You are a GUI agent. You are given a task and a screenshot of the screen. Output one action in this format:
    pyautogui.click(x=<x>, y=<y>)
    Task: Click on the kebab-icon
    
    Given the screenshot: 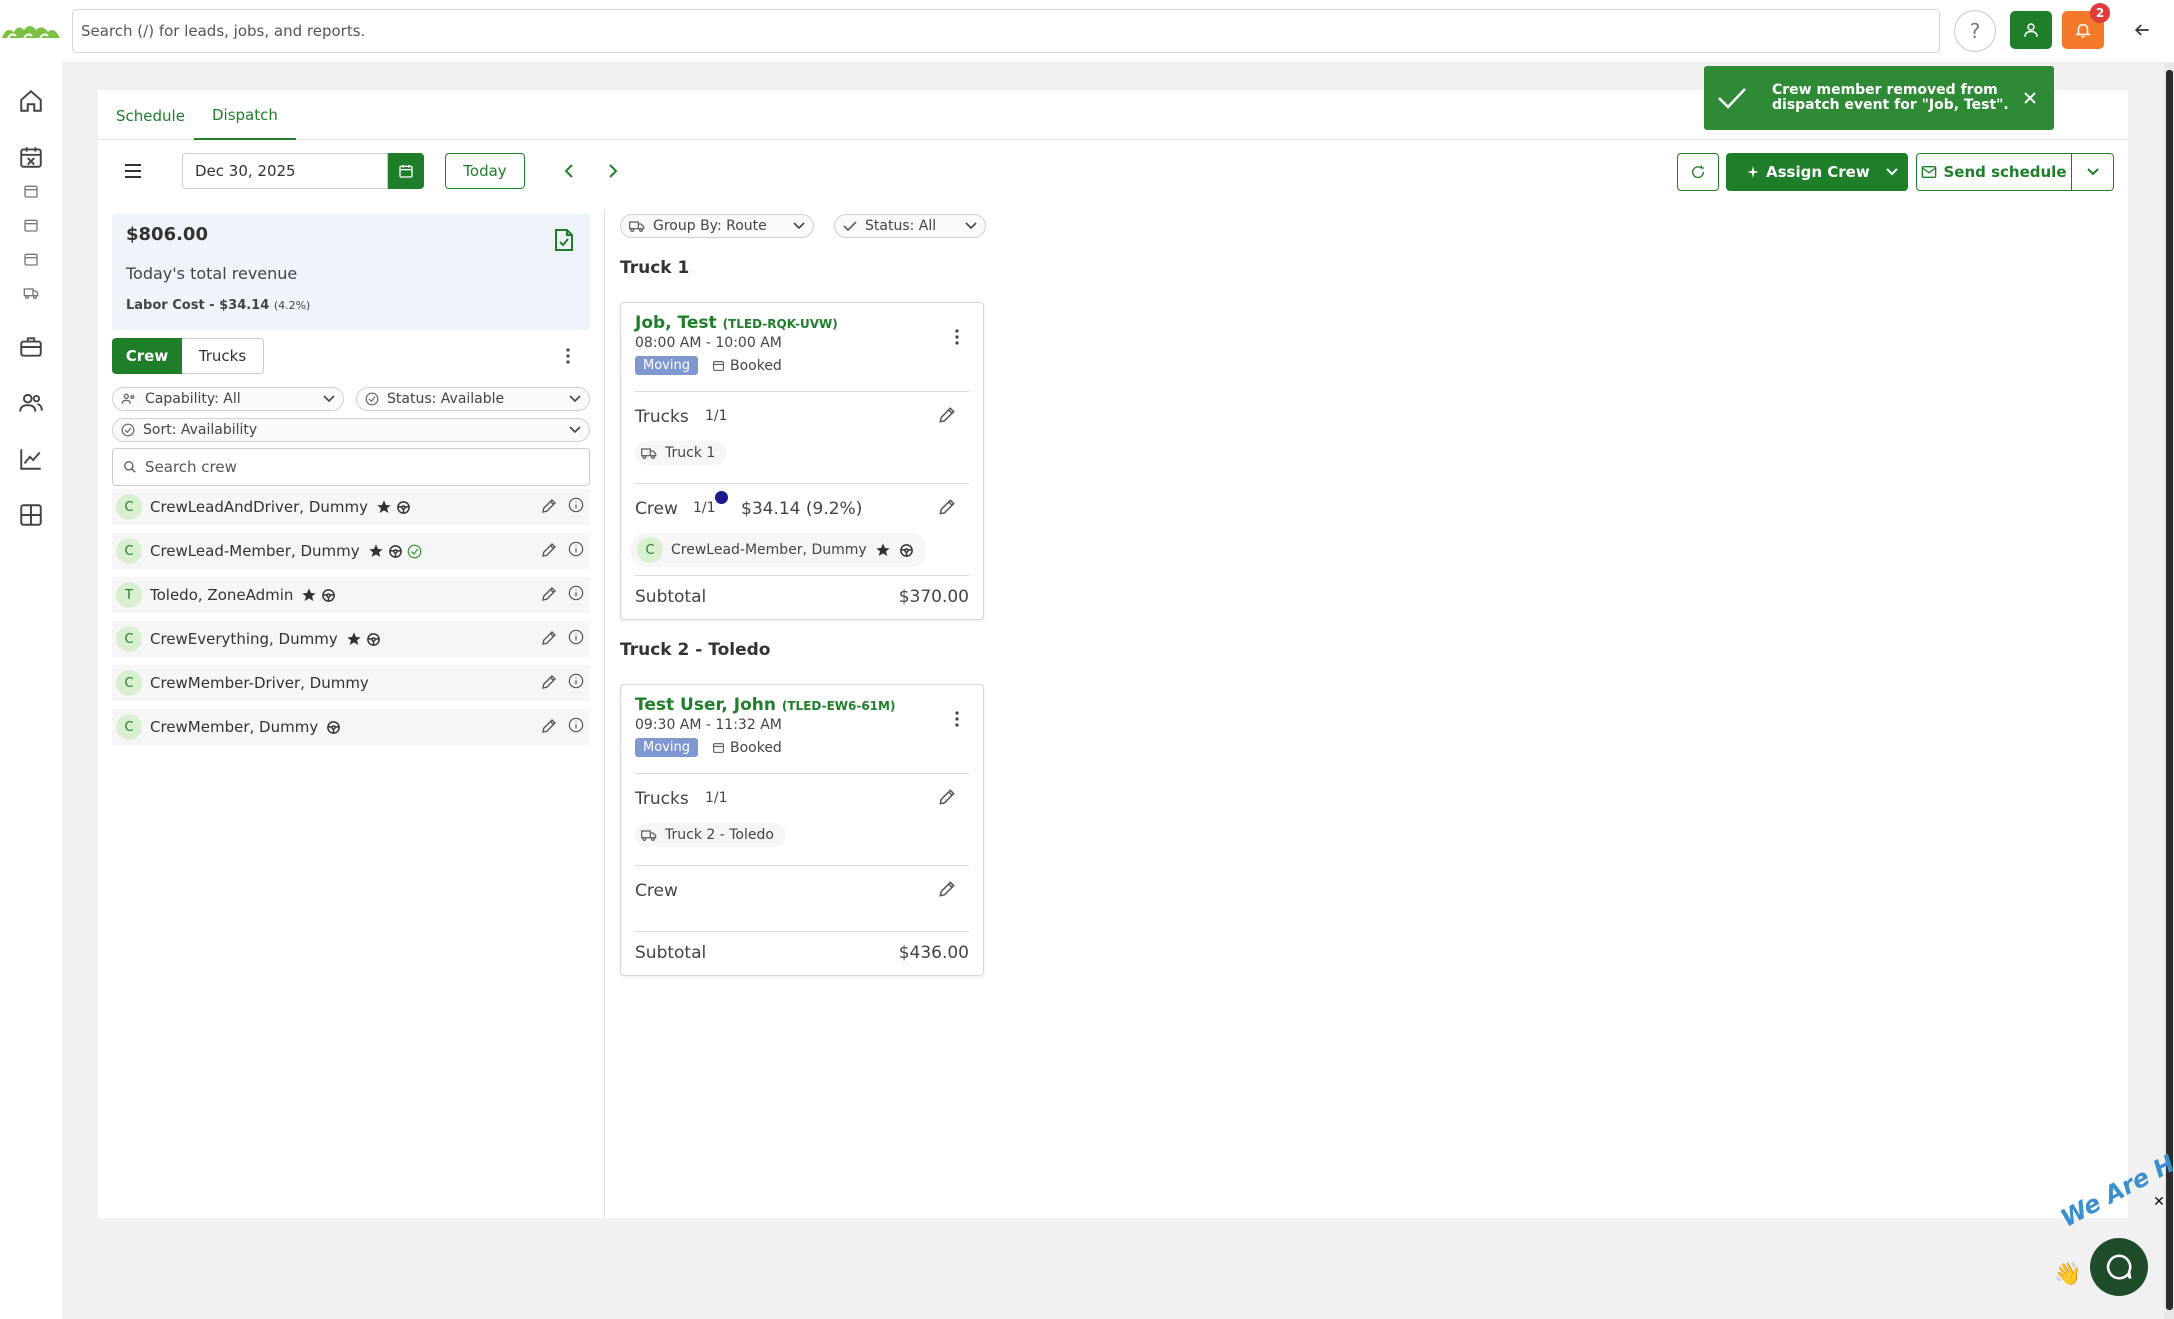 What is the action you would take?
    pyautogui.click(x=568, y=356)
    